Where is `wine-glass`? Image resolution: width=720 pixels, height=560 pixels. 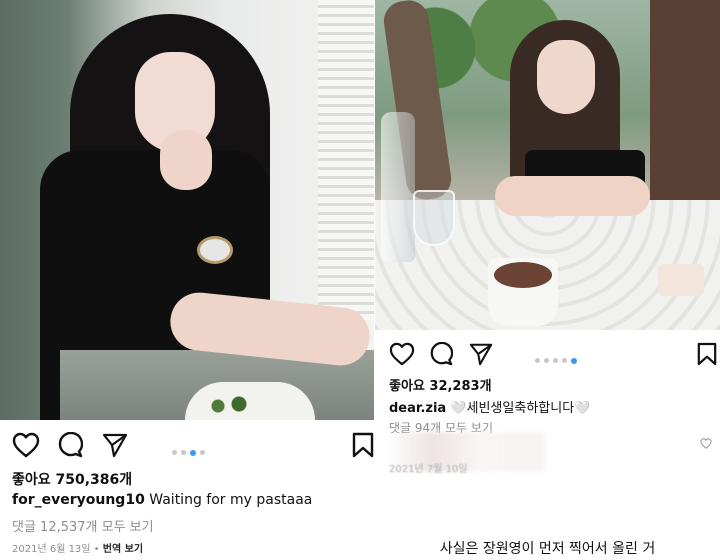
wine-glass is located at coordinates (434, 218).